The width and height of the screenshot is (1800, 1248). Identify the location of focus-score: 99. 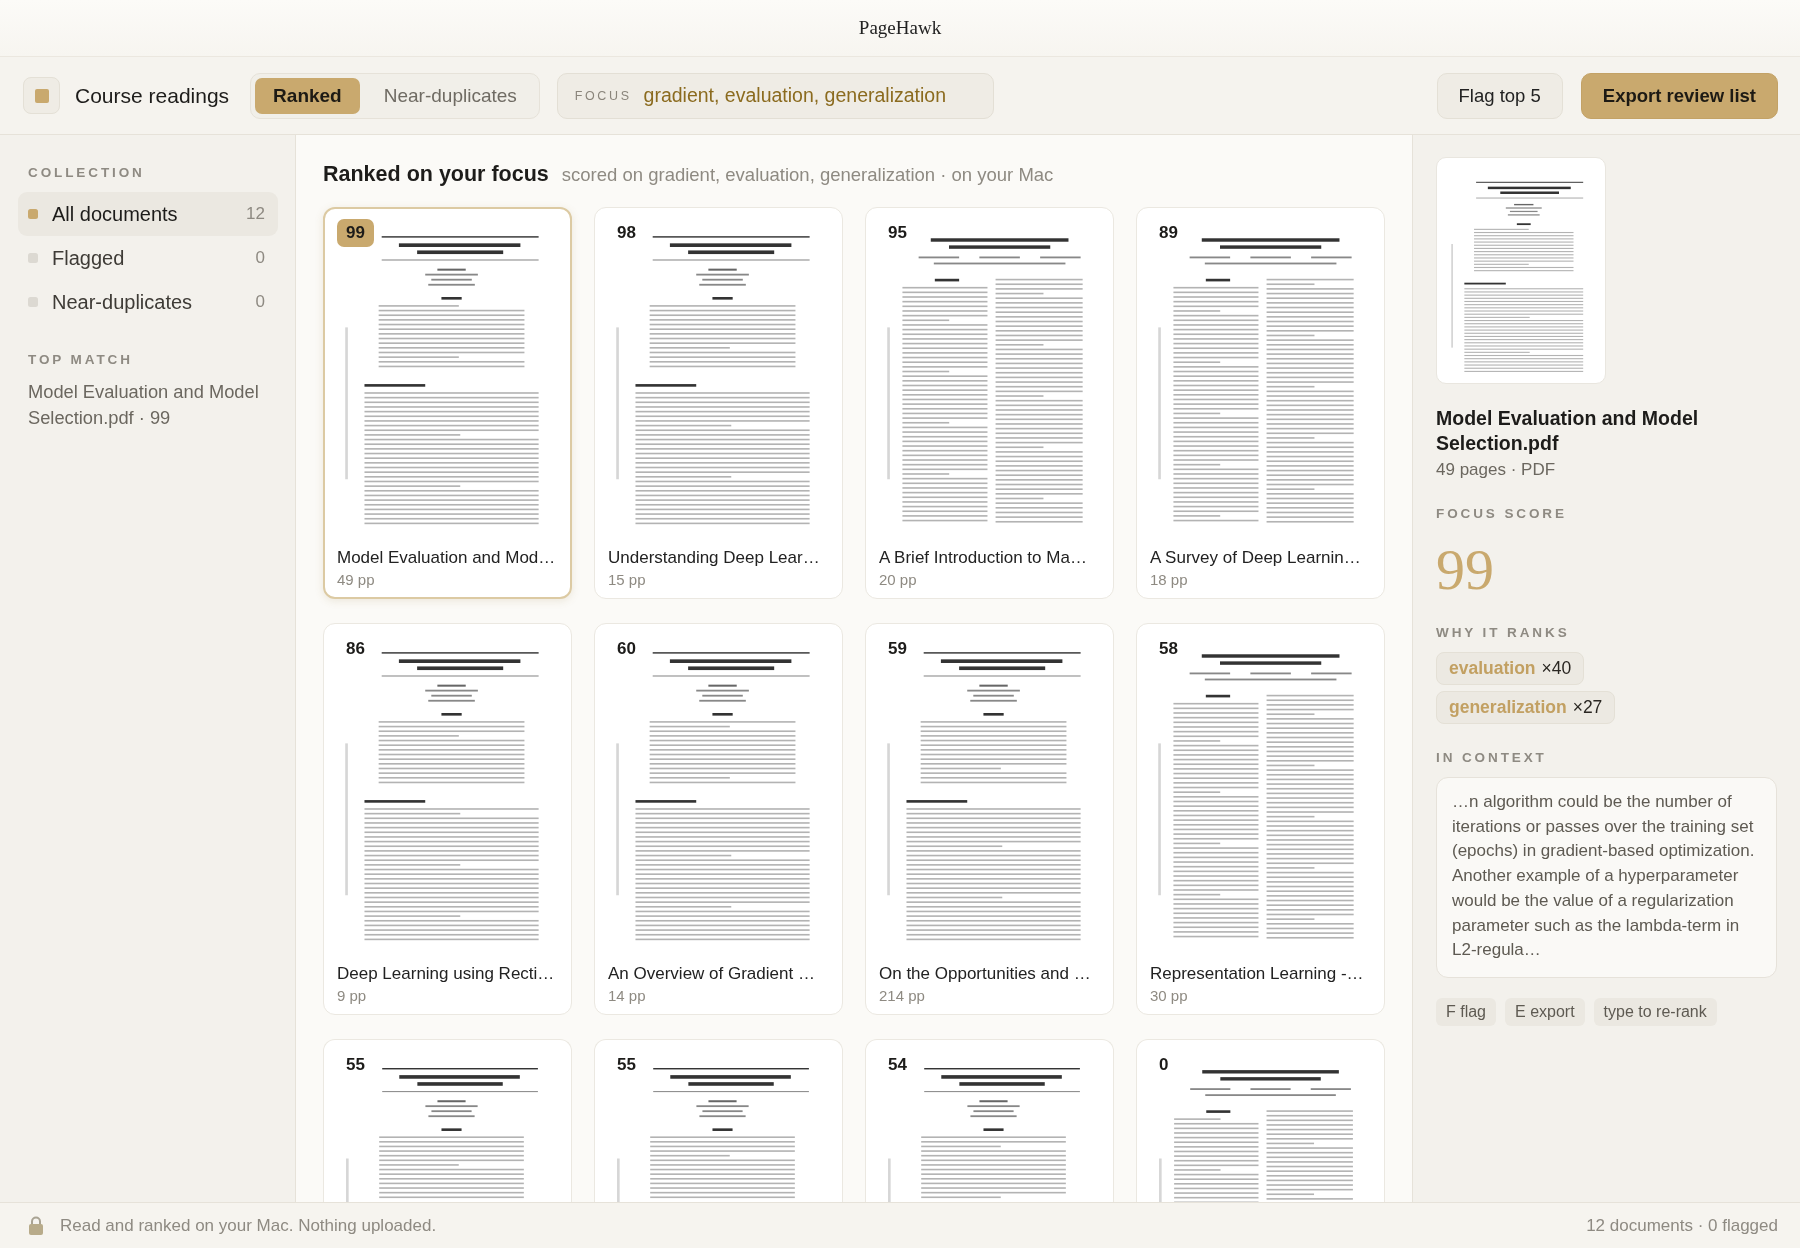
(355, 233).